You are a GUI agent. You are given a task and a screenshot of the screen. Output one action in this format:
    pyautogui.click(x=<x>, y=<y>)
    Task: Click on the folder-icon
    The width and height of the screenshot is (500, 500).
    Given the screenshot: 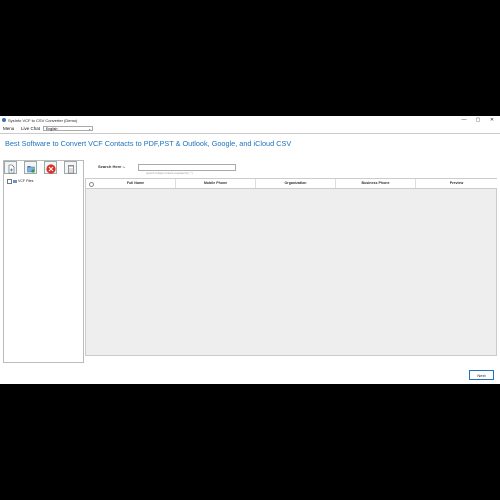 What is the action you would take?
    pyautogui.click(x=15, y=181)
    